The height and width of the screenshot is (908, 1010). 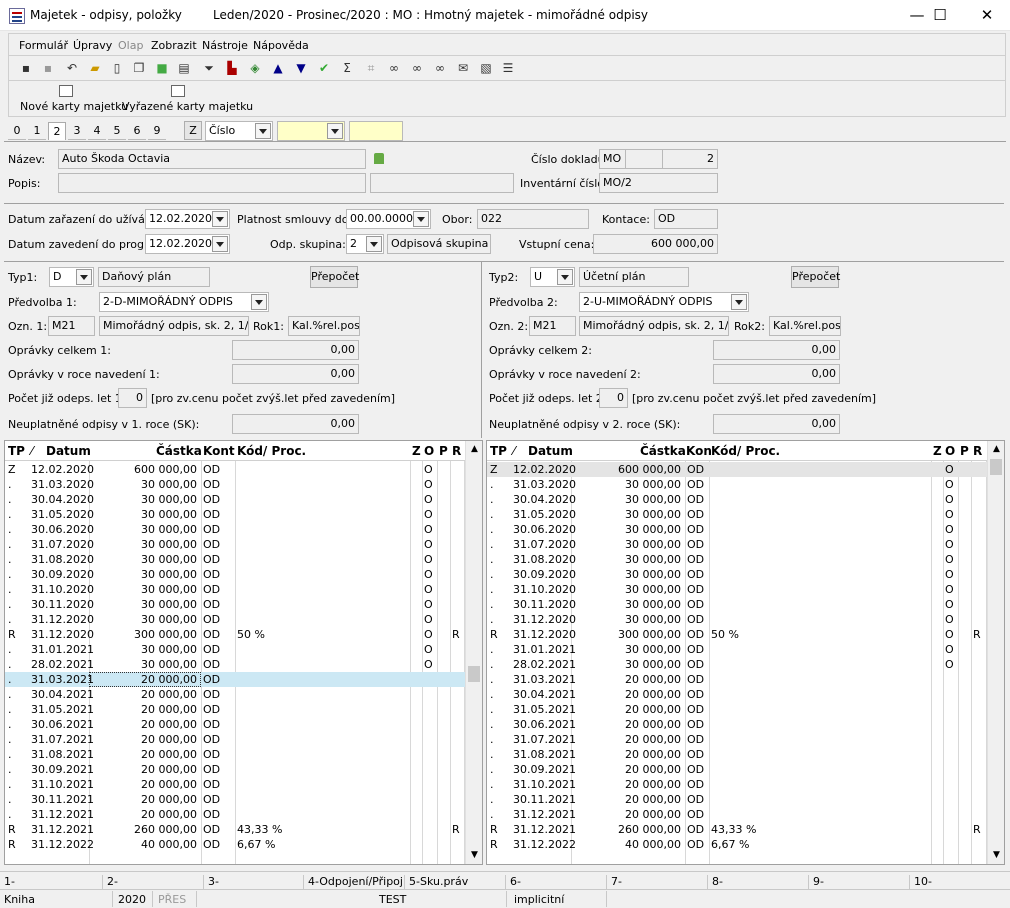 I want to click on table-row: R 31.12.2021 260 000,00 OD 43,33 % R, so click(x=235, y=829).